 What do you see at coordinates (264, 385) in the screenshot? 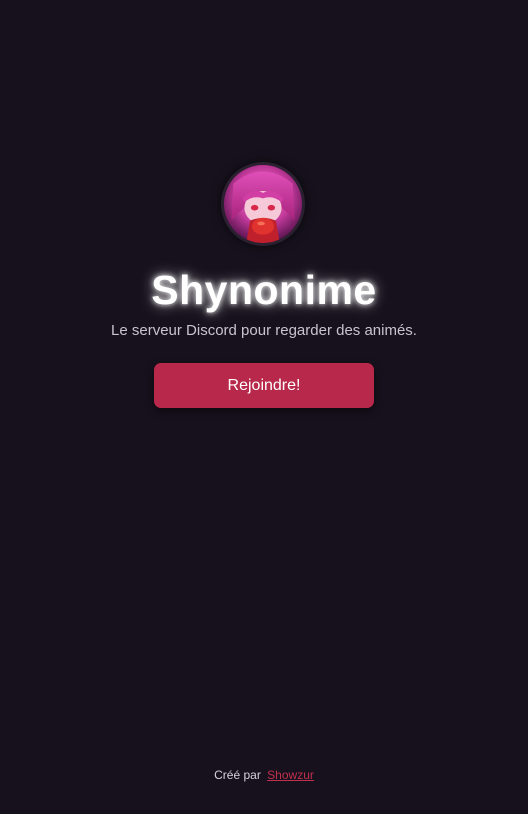
I see `join-button: Rejoindre!` at bounding box center [264, 385].